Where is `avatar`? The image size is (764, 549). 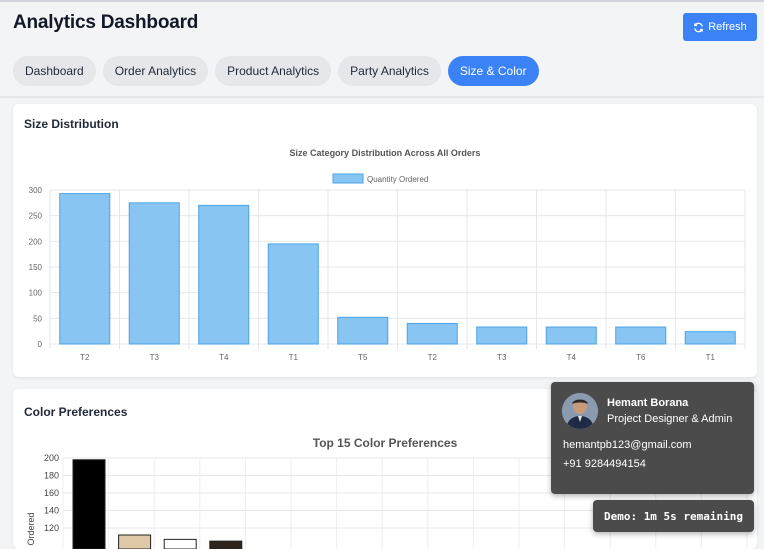
avatar is located at coordinates (580, 411).